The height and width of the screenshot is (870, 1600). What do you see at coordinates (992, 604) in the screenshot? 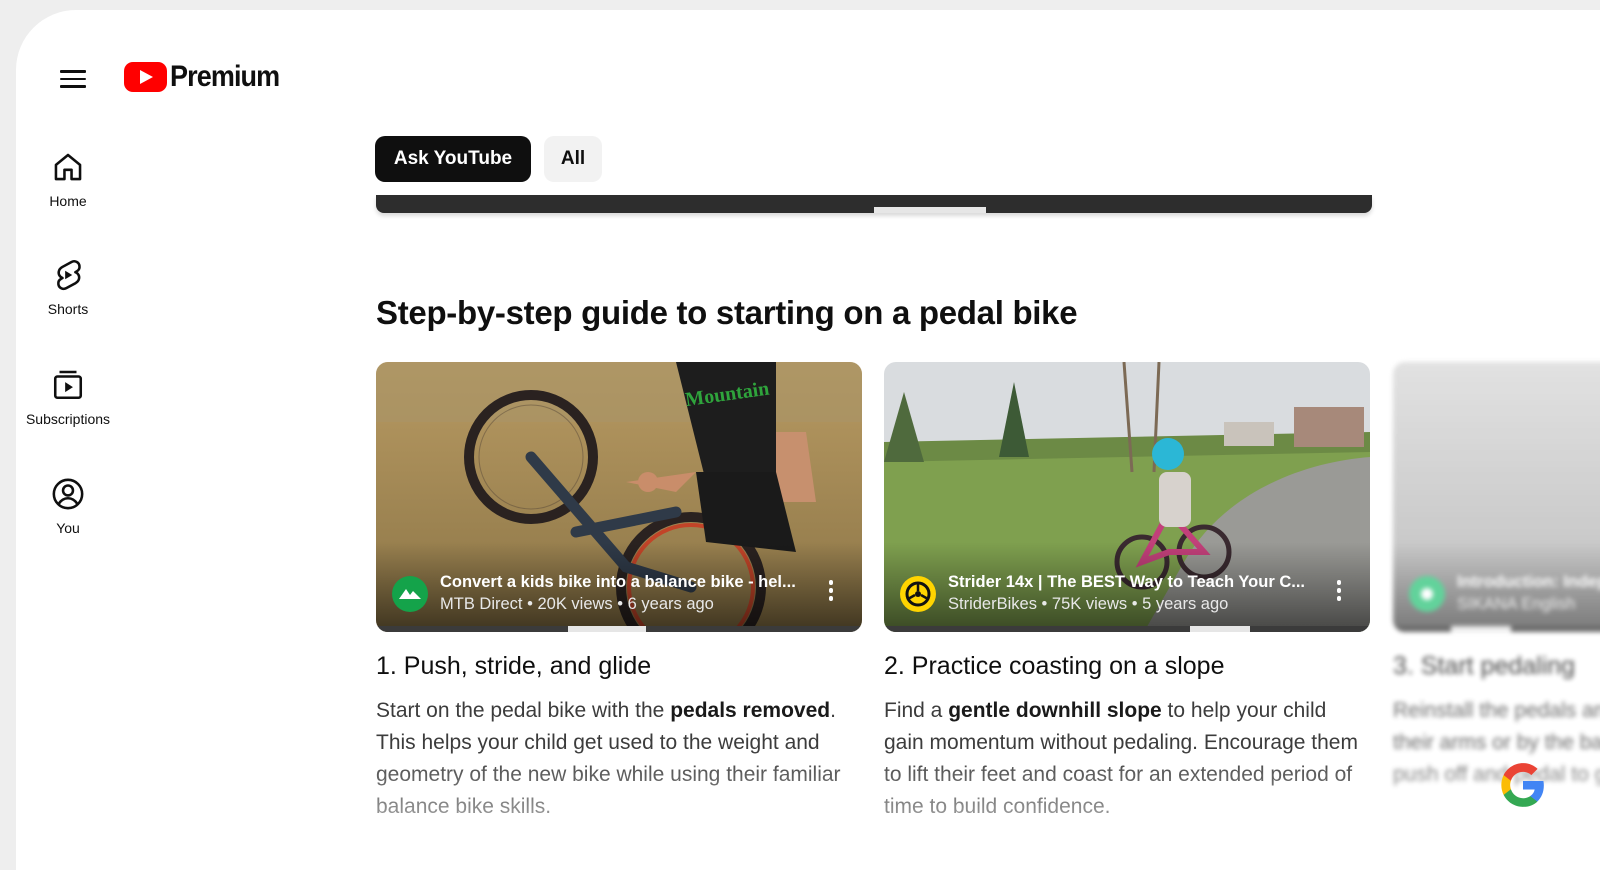
I see `channel-name: StriderBikes` at bounding box center [992, 604].